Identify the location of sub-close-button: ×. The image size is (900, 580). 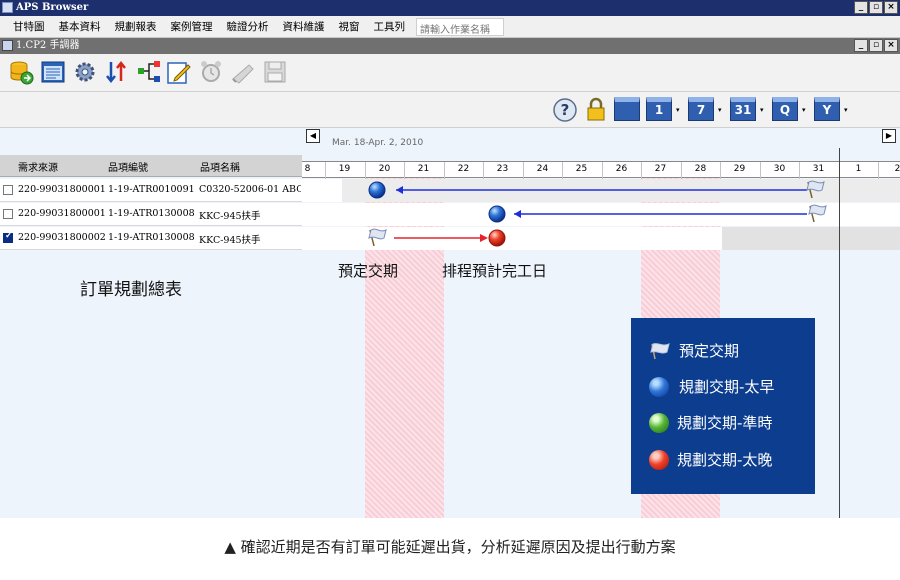
(891, 45).